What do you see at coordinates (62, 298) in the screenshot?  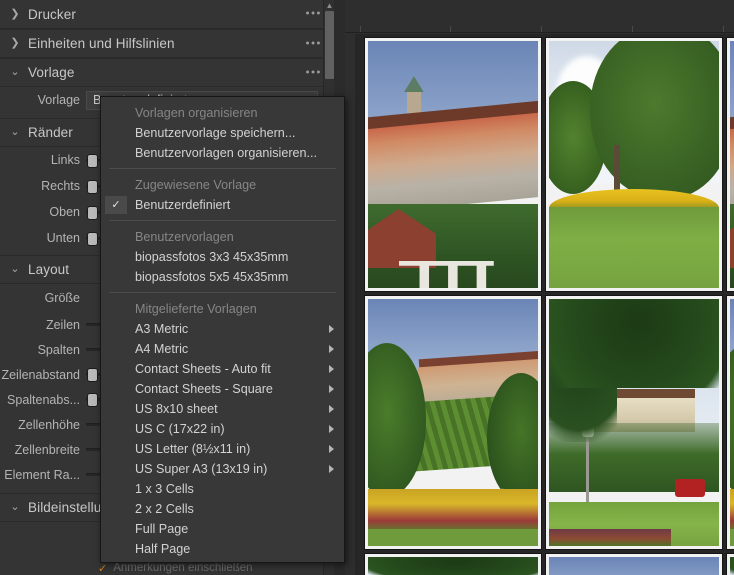 I see `size-label: Größe` at bounding box center [62, 298].